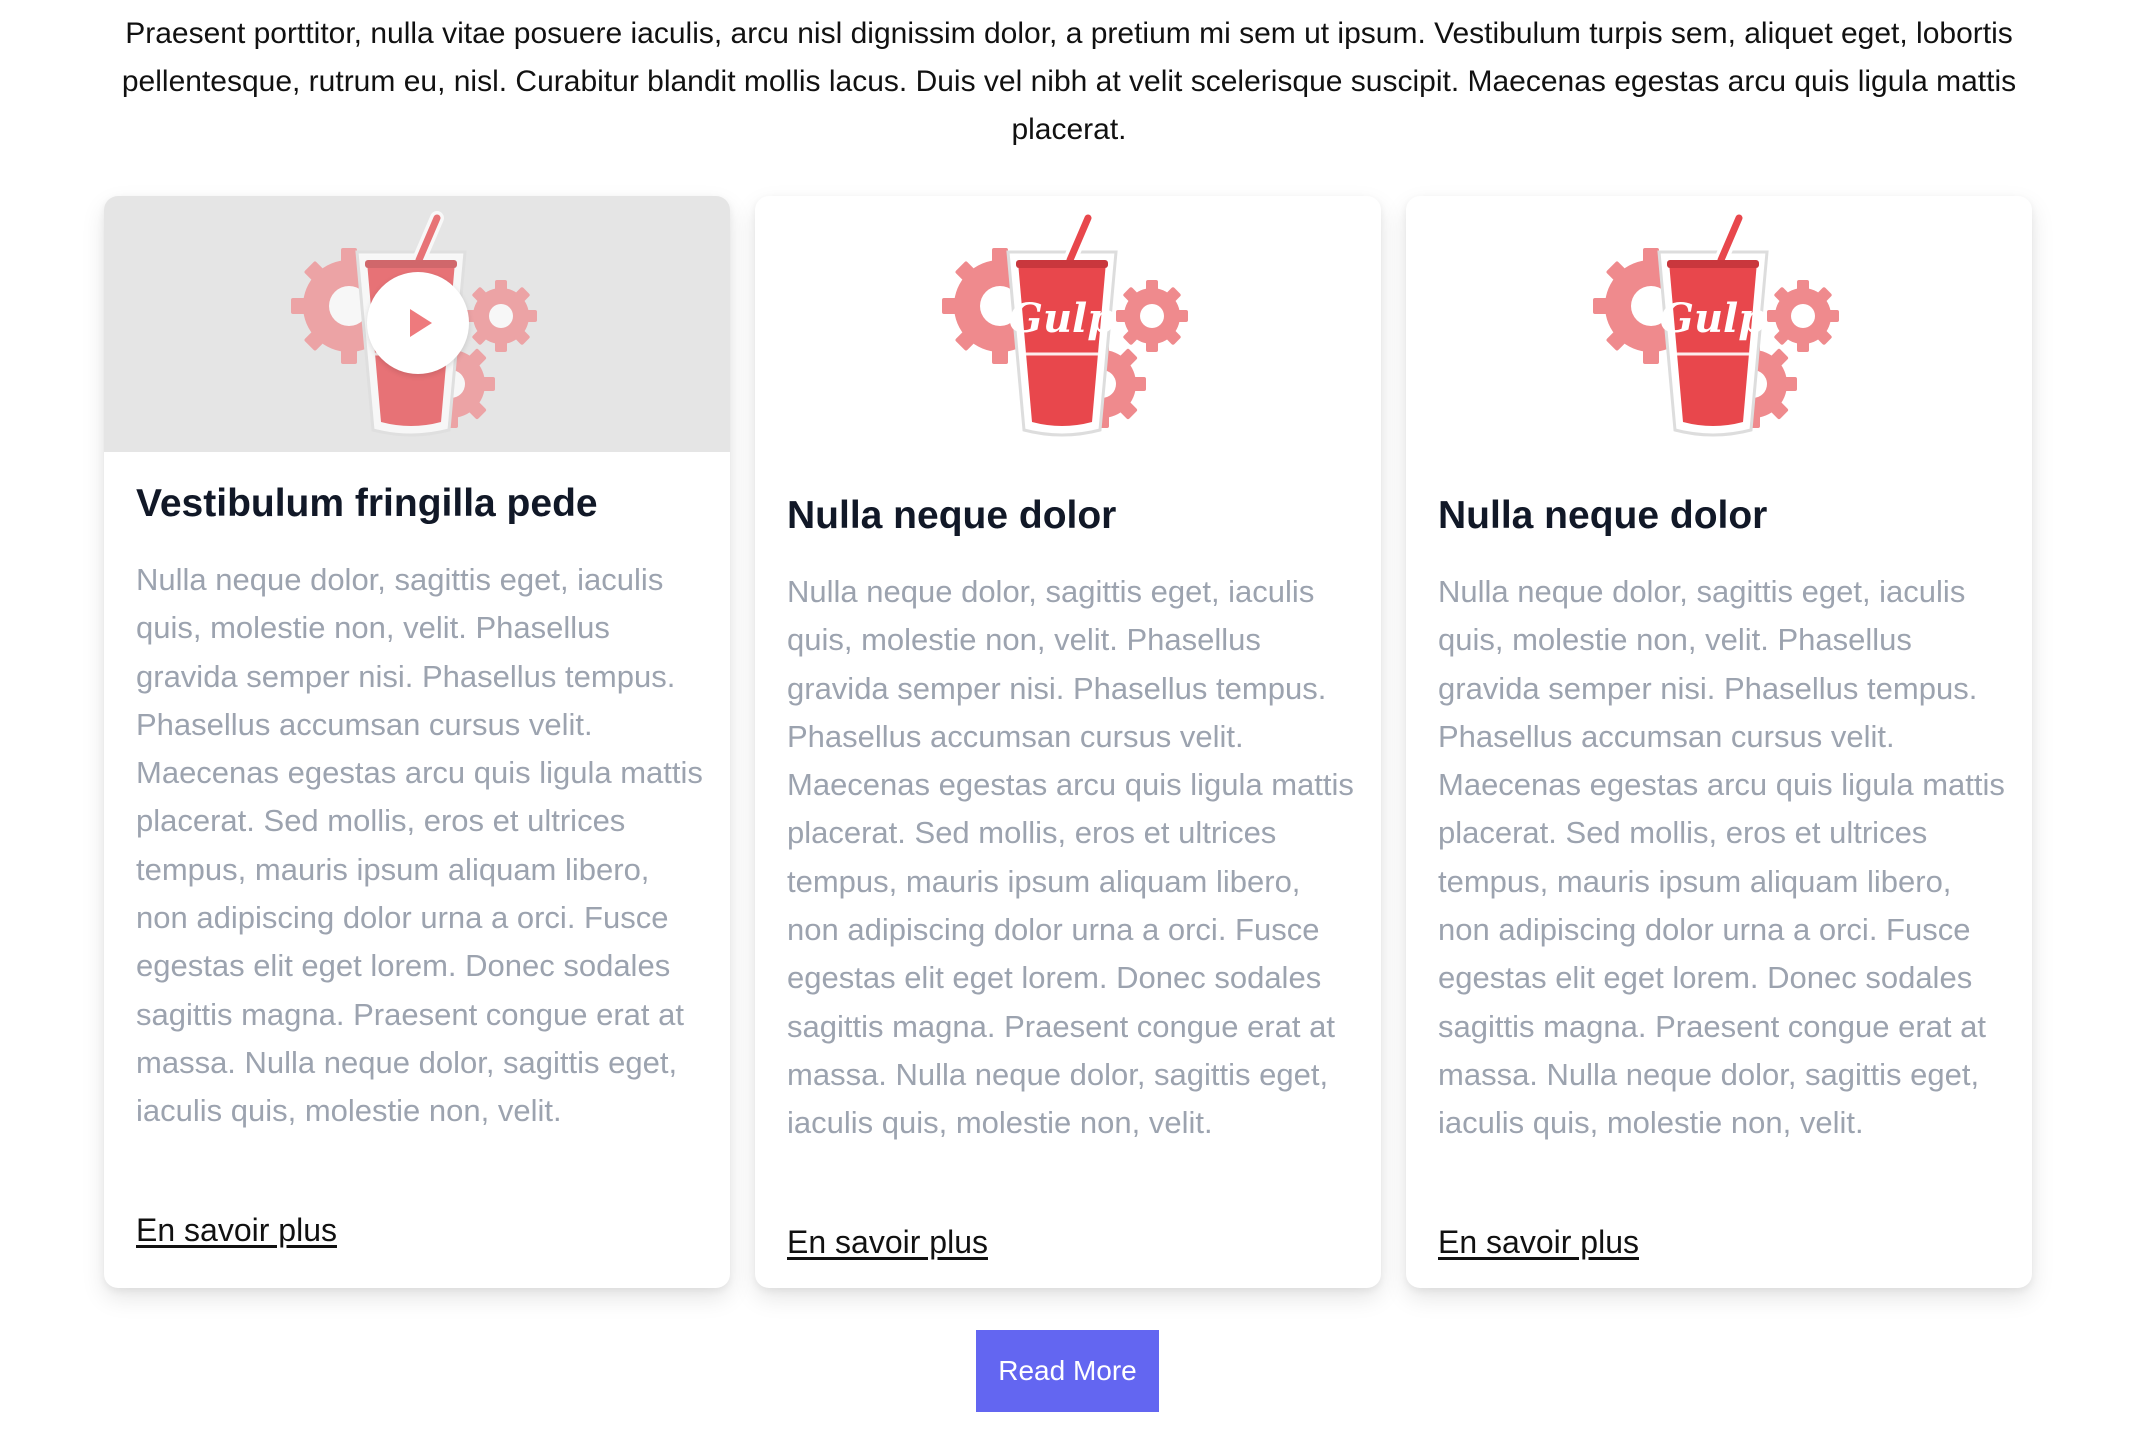  I want to click on read-more-button: Read More, so click(1067, 1371).